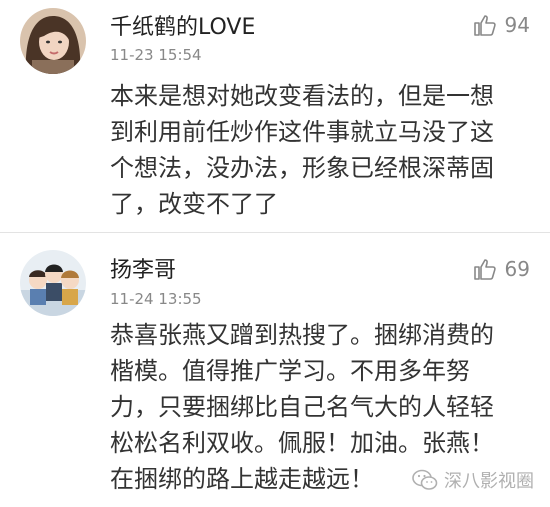 The height and width of the screenshot is (507, 550). I want to click on comment-line: 到利用前任炒作这件事就立马没了这, so click(302, 132).